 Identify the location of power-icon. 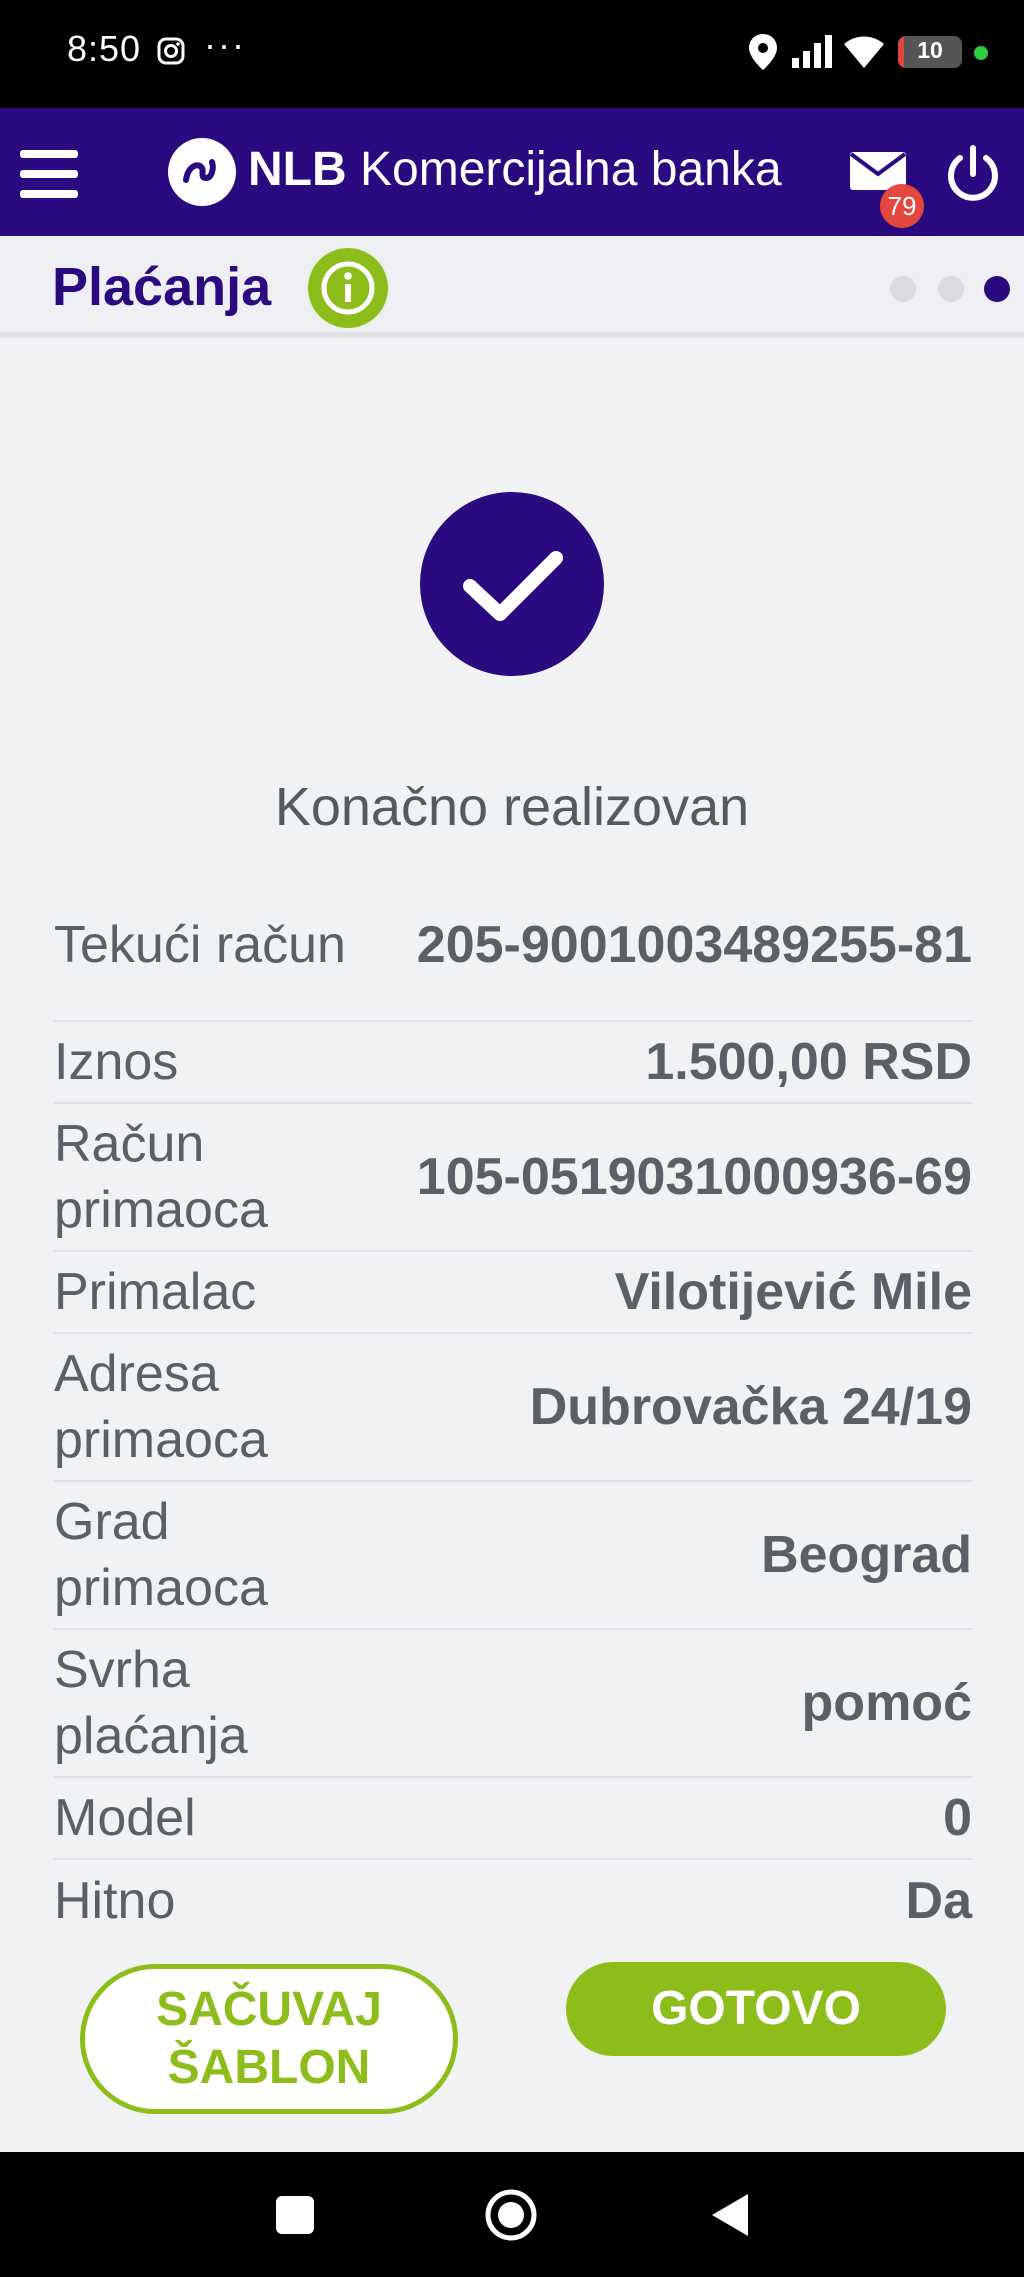
(973, 175).